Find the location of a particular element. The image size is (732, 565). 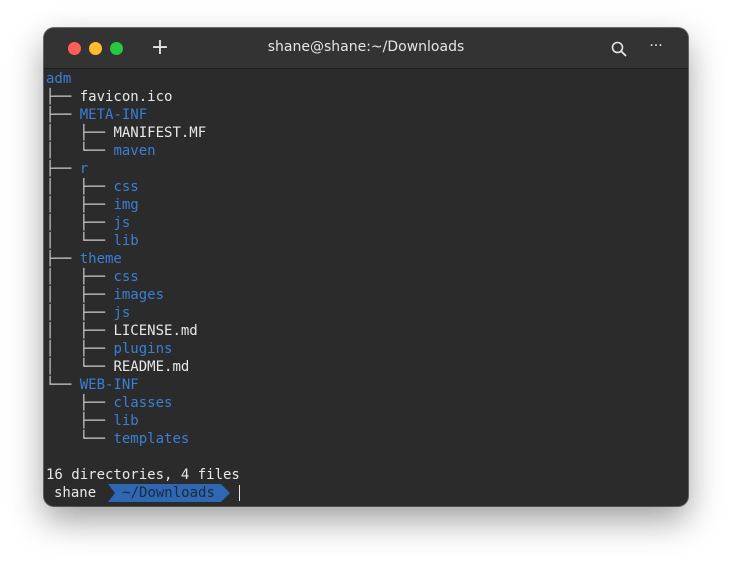

shell-prompt: shane ~/Downloads is located at coordinates (143, 493).